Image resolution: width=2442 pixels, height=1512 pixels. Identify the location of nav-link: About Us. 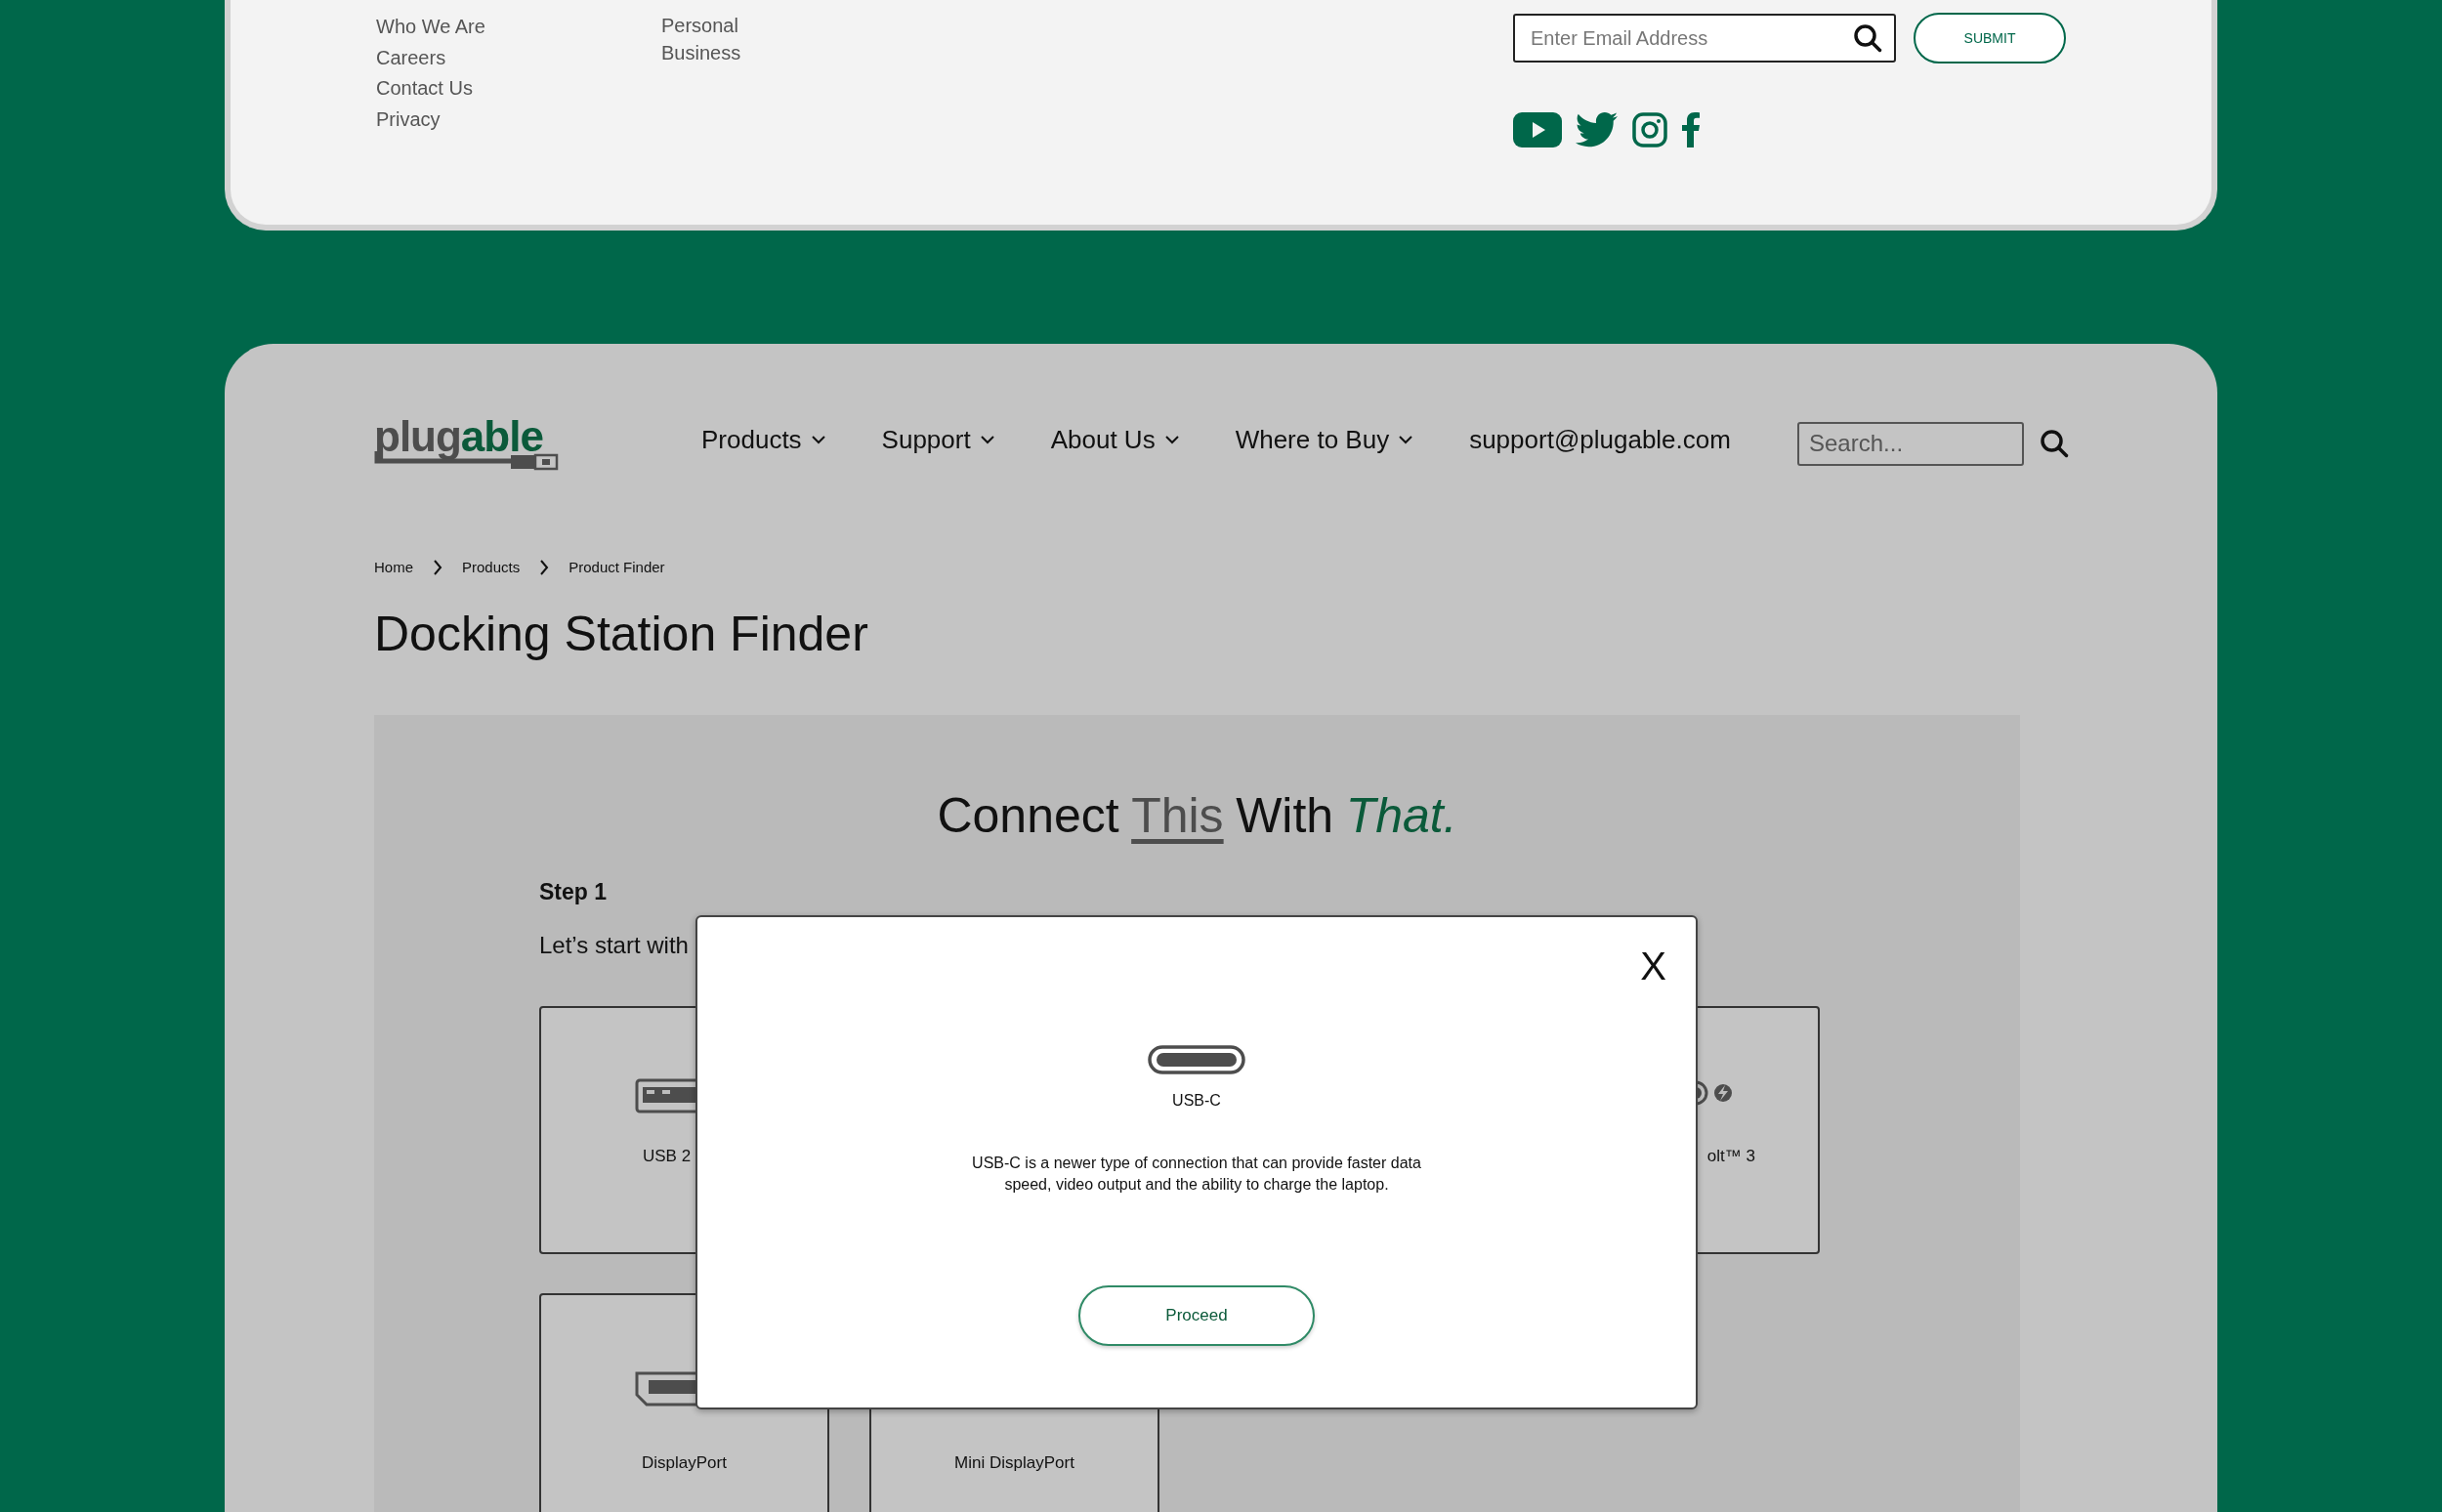
(1114, 439).